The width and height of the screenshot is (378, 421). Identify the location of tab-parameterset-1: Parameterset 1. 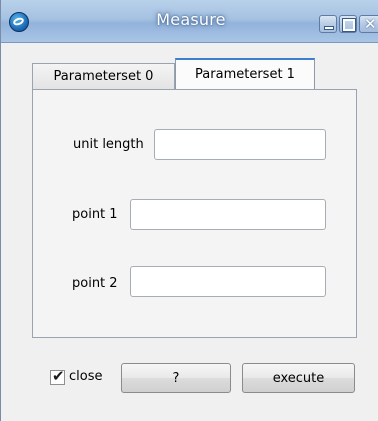
(245, 74).